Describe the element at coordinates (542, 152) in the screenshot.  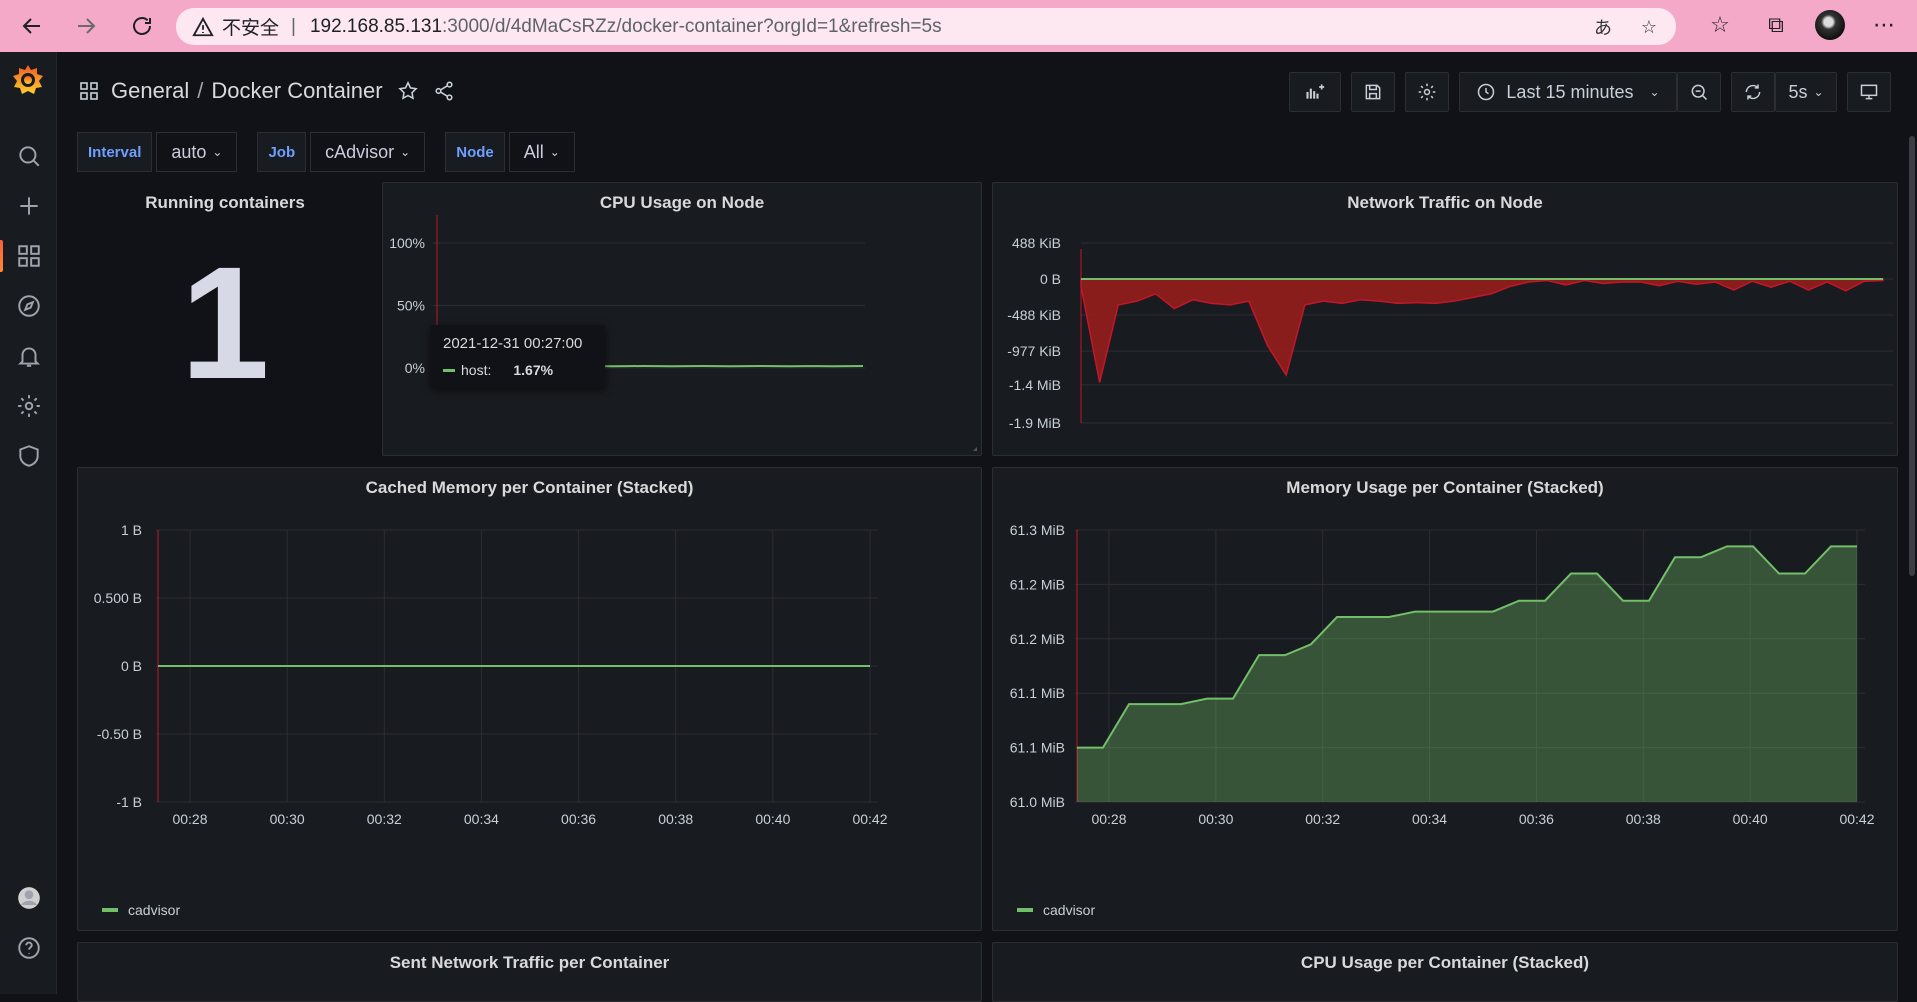
I see `variable-select-node: All⌄` at that location.